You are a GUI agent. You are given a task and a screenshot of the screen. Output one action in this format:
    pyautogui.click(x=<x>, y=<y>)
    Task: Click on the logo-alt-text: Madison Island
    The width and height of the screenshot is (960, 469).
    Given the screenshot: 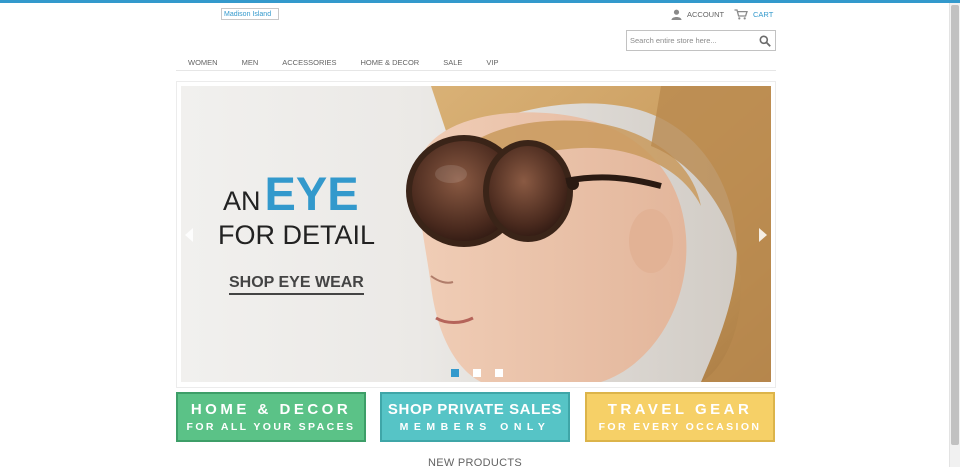 What is the action you would take?
    pyautogui.click(x=248, y=14)
    